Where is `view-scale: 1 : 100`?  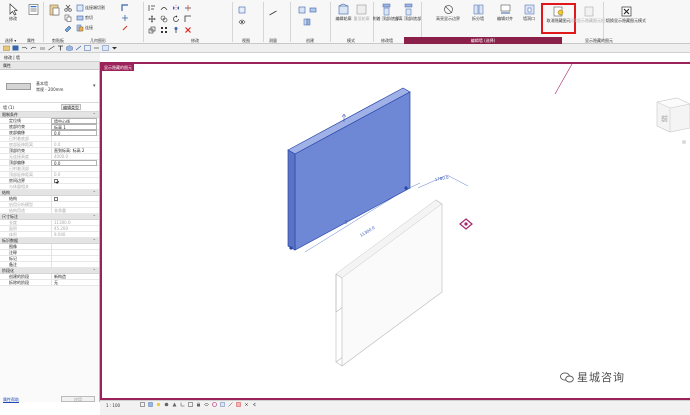
view-scale: 1 : 100 is located at coordinates (113, 405).